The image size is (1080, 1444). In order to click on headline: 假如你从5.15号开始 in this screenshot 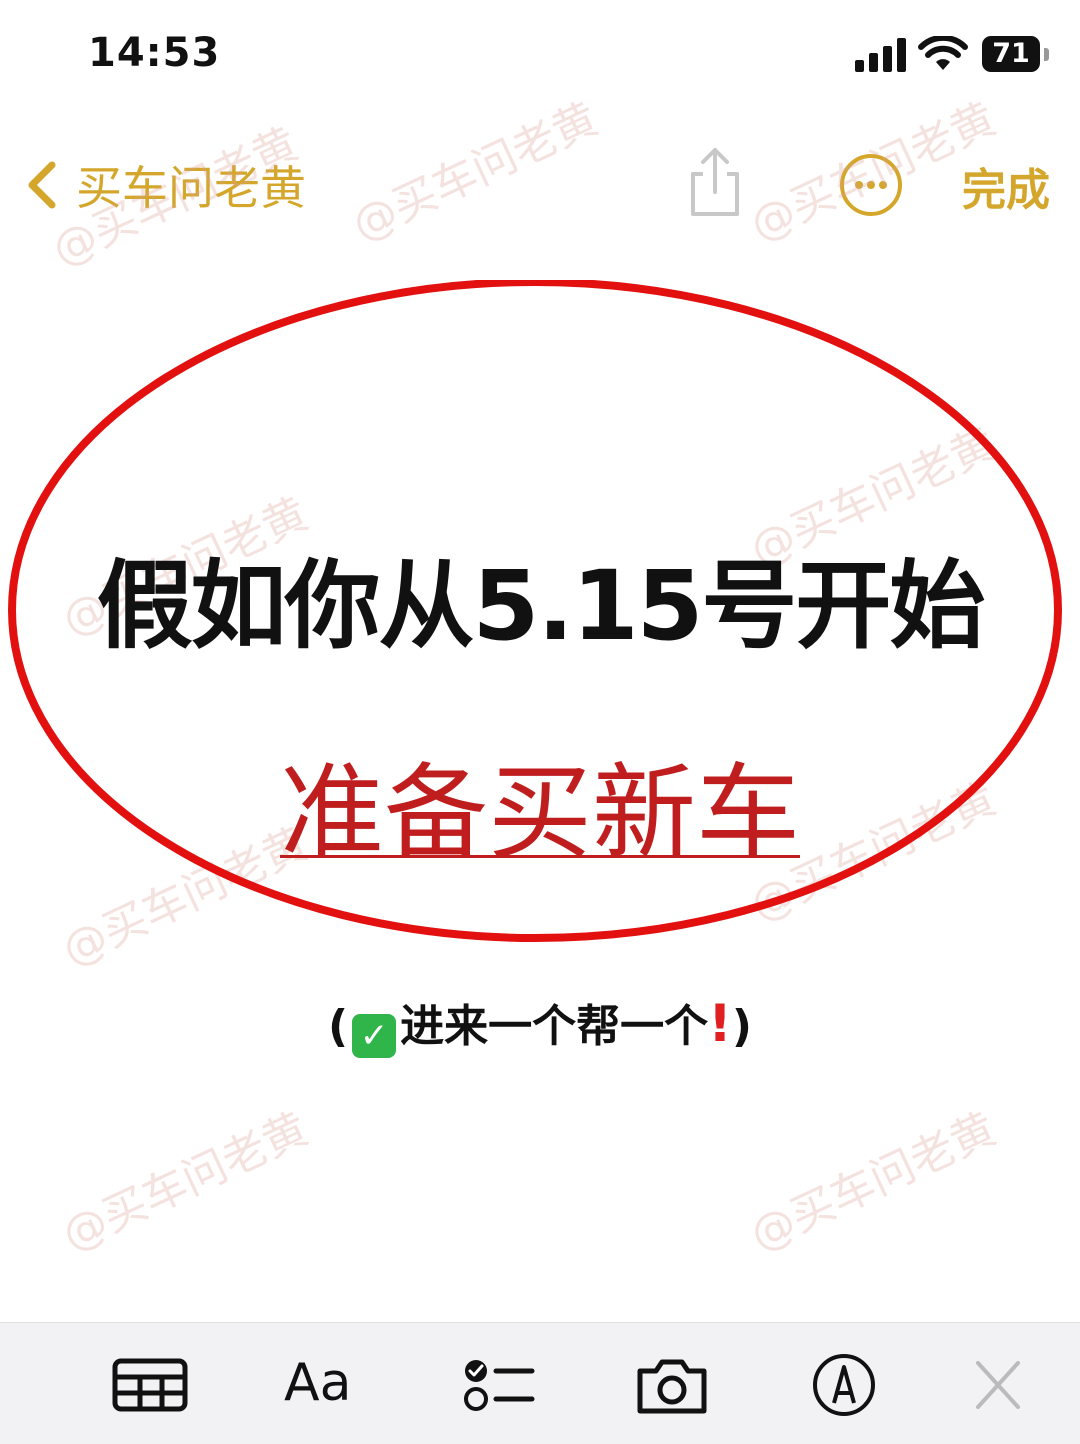, I will do `click(541, 606)`.